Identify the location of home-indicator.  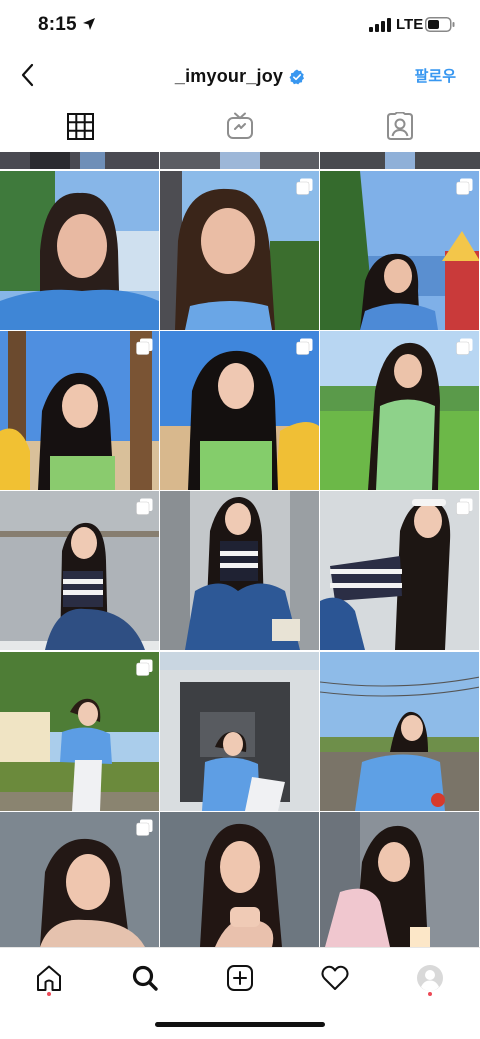
(240, 1024).